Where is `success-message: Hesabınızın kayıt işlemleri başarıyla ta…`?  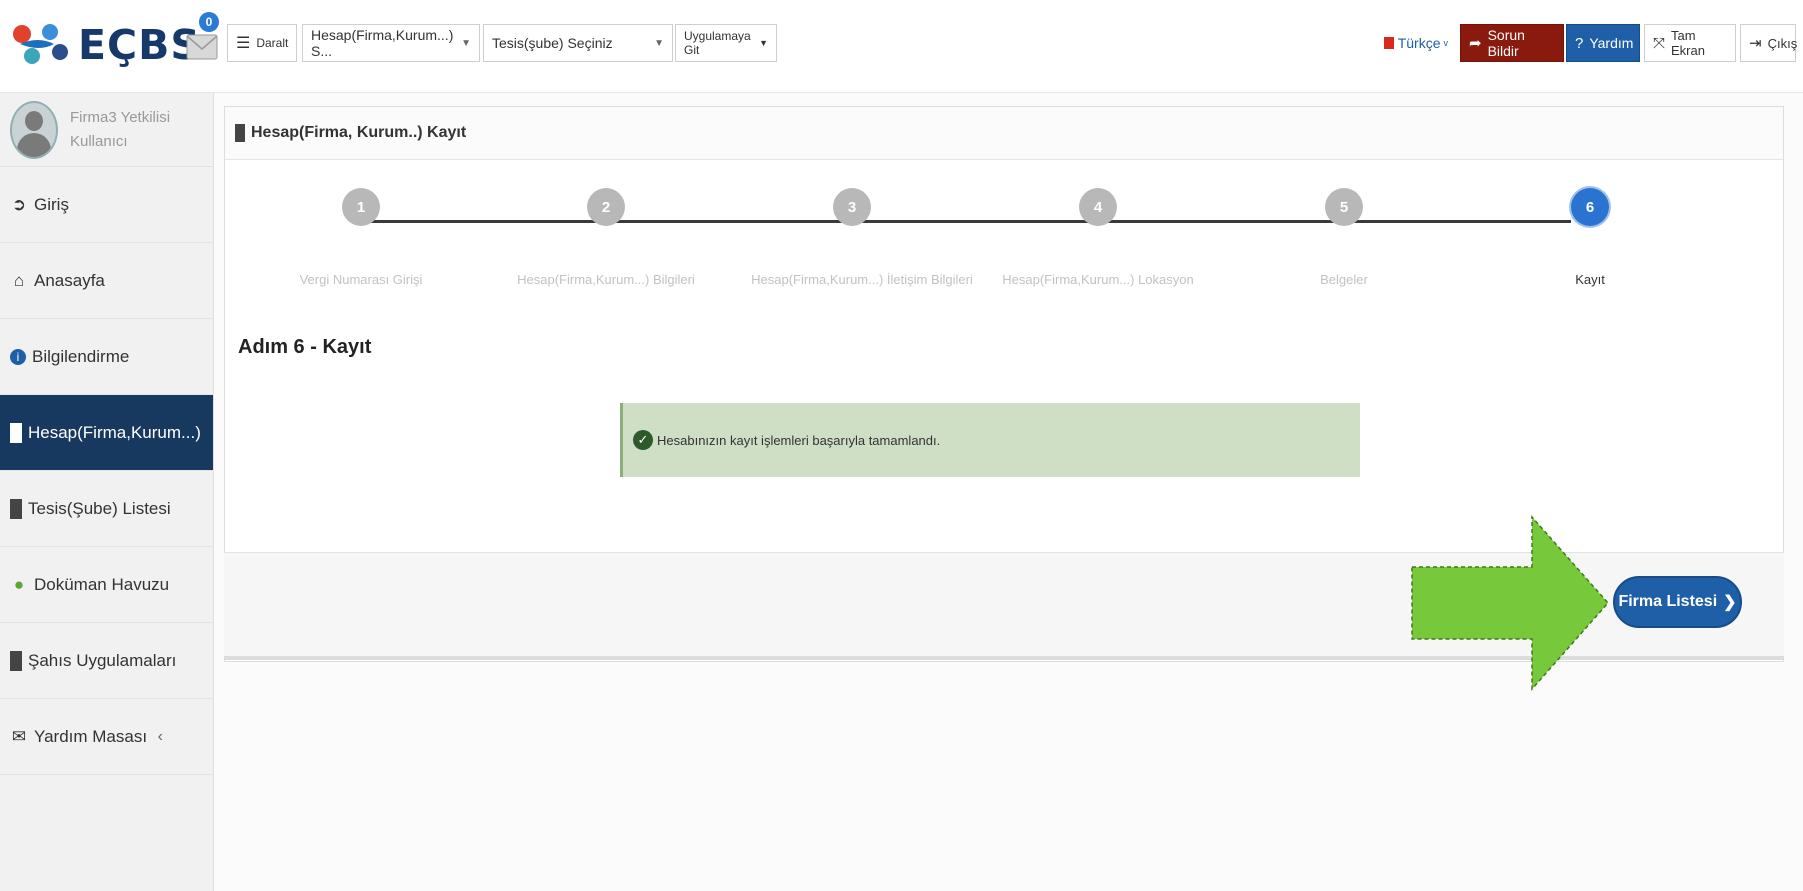
success-message: Hesabınızın kayıt işlemleri başarıyla ta… is located at coordinates (799, 440).